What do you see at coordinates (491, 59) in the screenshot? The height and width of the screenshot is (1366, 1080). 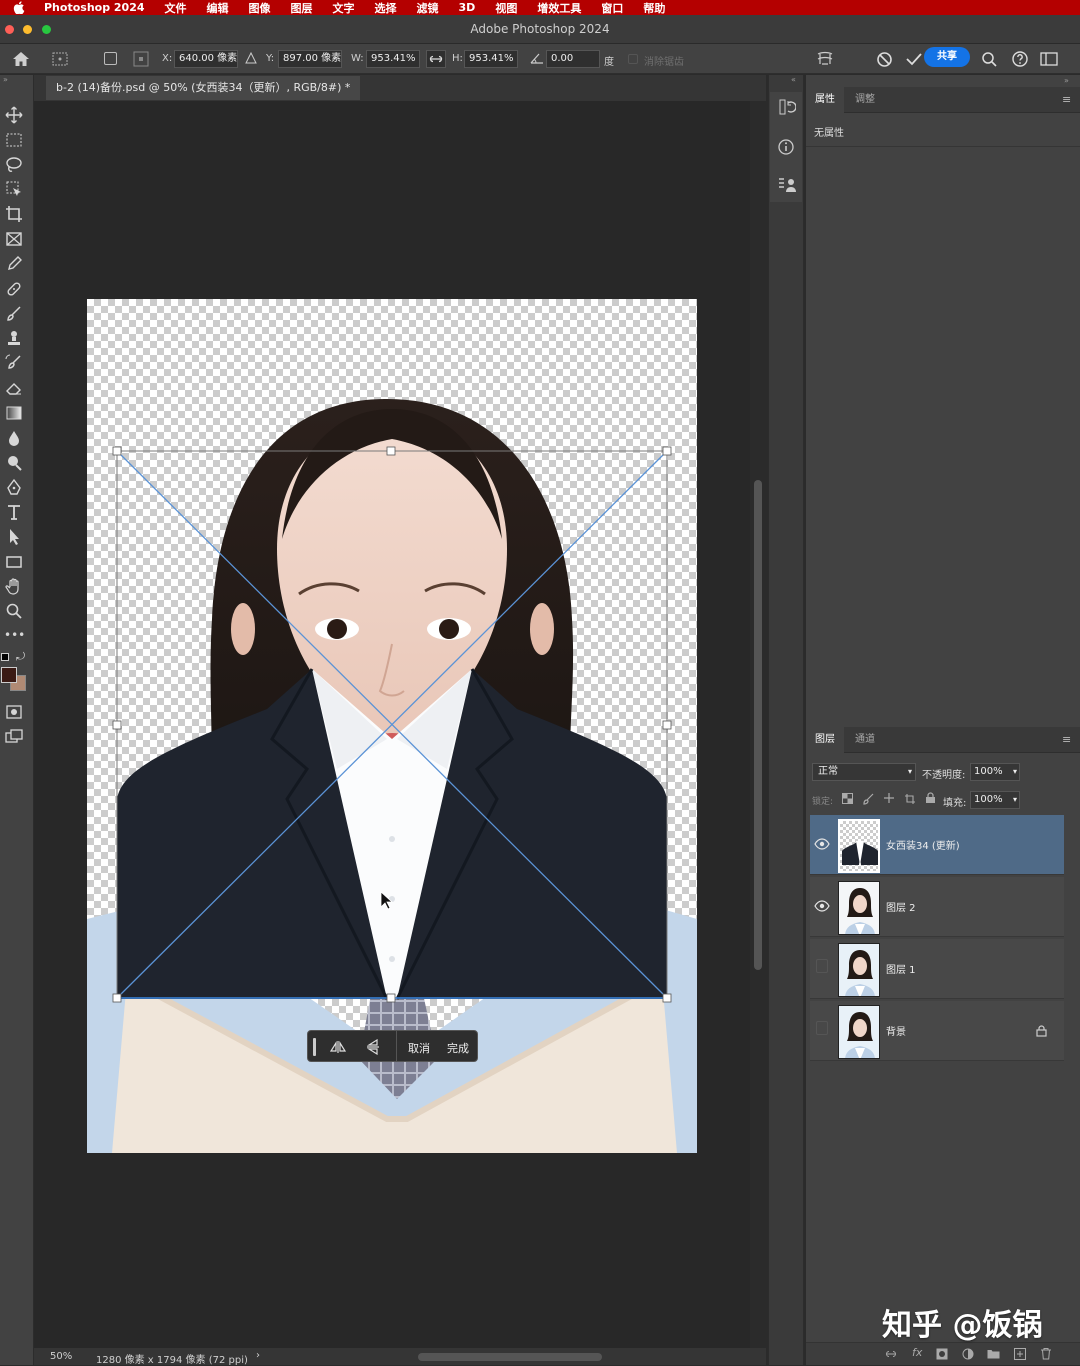 I see `height-field: 953.41%` at bounding box center [491, 59].